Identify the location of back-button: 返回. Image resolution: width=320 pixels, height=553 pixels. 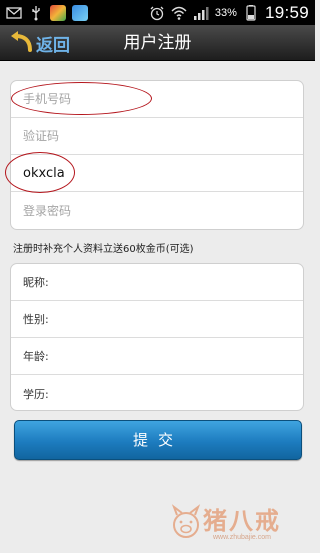
(39, 43).